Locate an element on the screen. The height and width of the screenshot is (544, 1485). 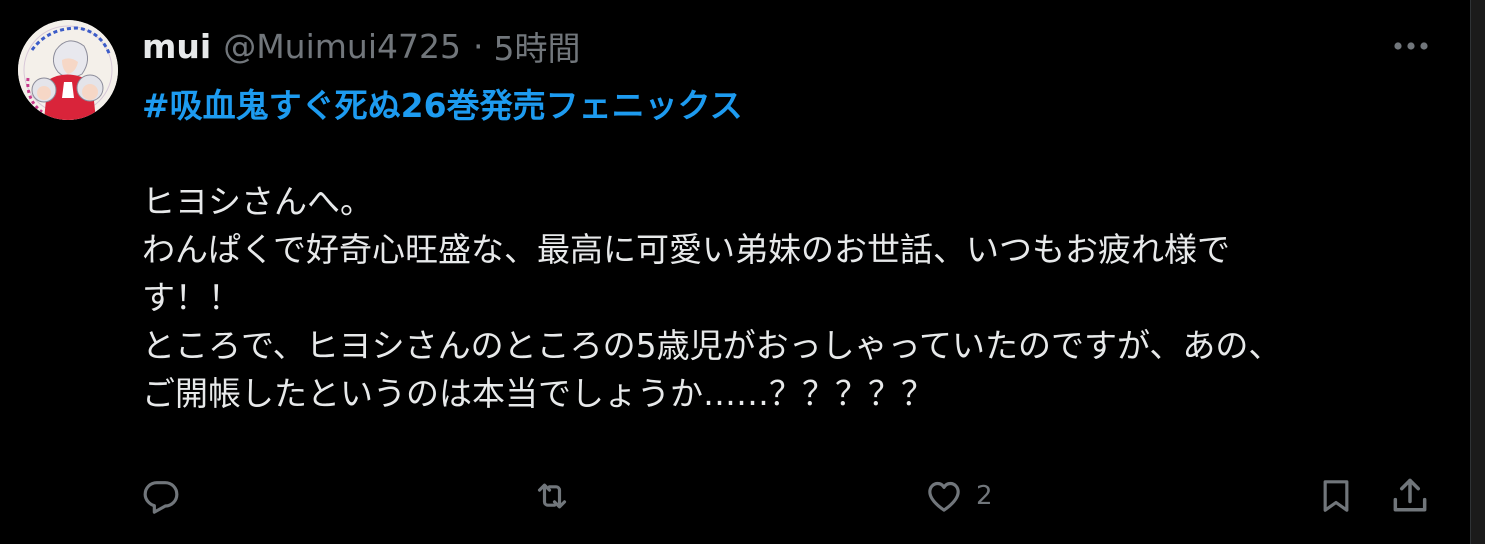
tweet-line: ヒヨシさんへ。 is located at coordinates (257, 201).